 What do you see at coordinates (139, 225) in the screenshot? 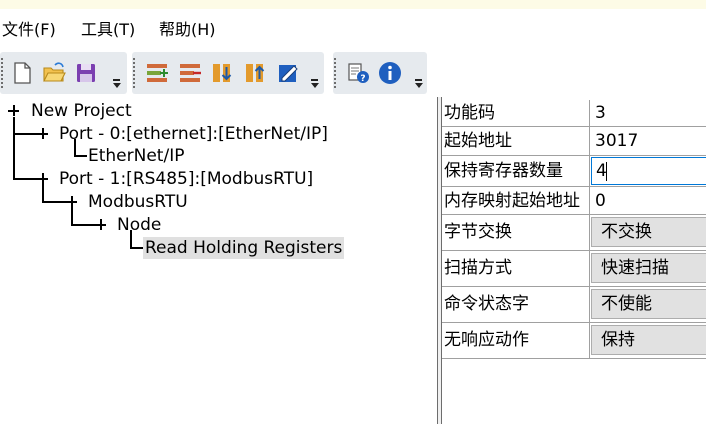
I see `tree-node-node: Node` at bounding box center [139, 225].